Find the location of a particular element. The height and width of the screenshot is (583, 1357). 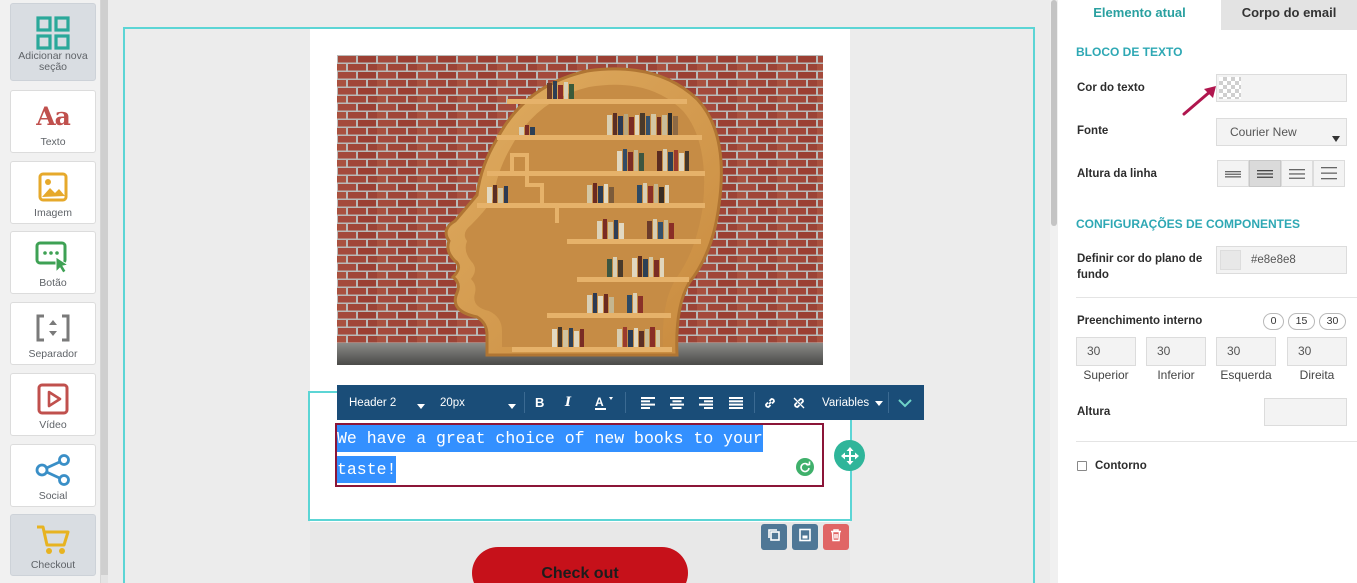

align-justify-icon is located at coordinates (736, 402).